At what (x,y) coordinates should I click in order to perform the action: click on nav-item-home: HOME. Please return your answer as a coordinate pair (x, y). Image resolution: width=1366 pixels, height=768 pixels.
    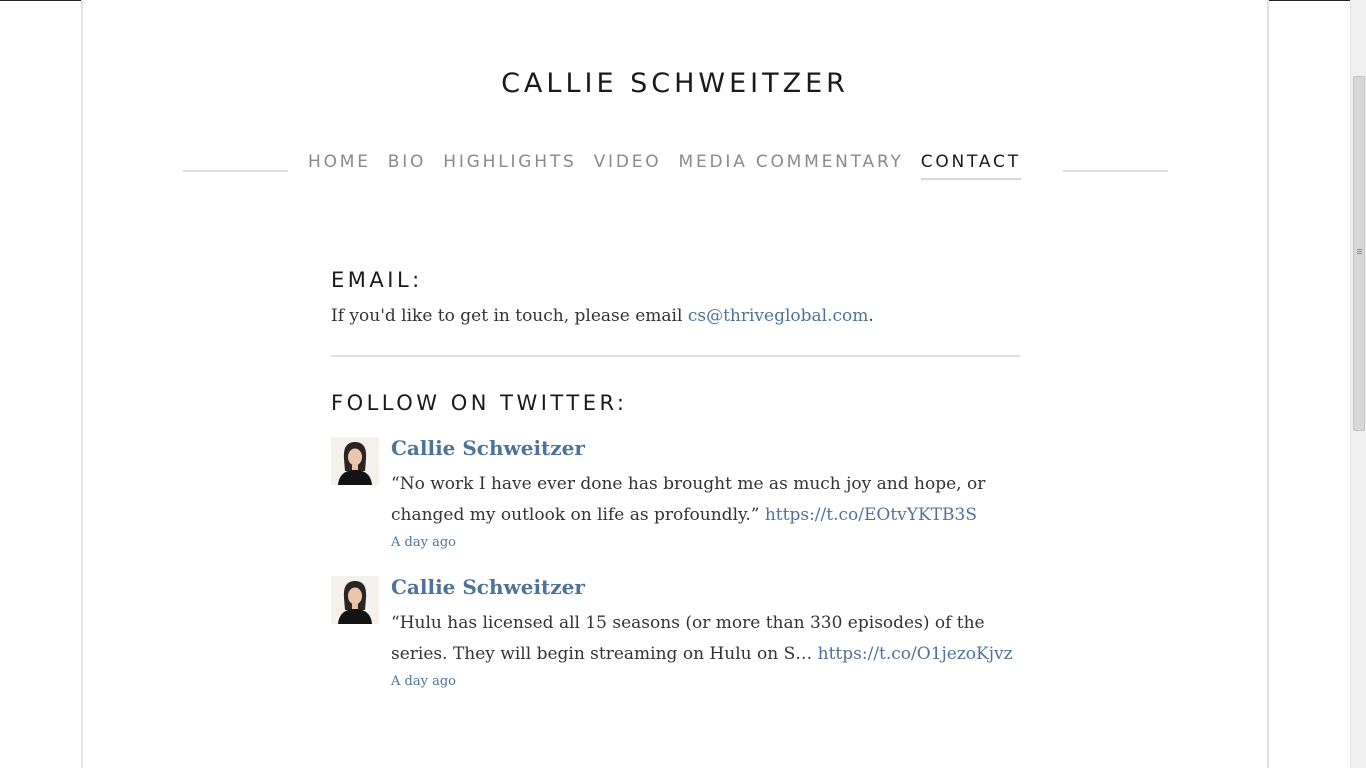
    Looking at the image, I should click on (339, 165).